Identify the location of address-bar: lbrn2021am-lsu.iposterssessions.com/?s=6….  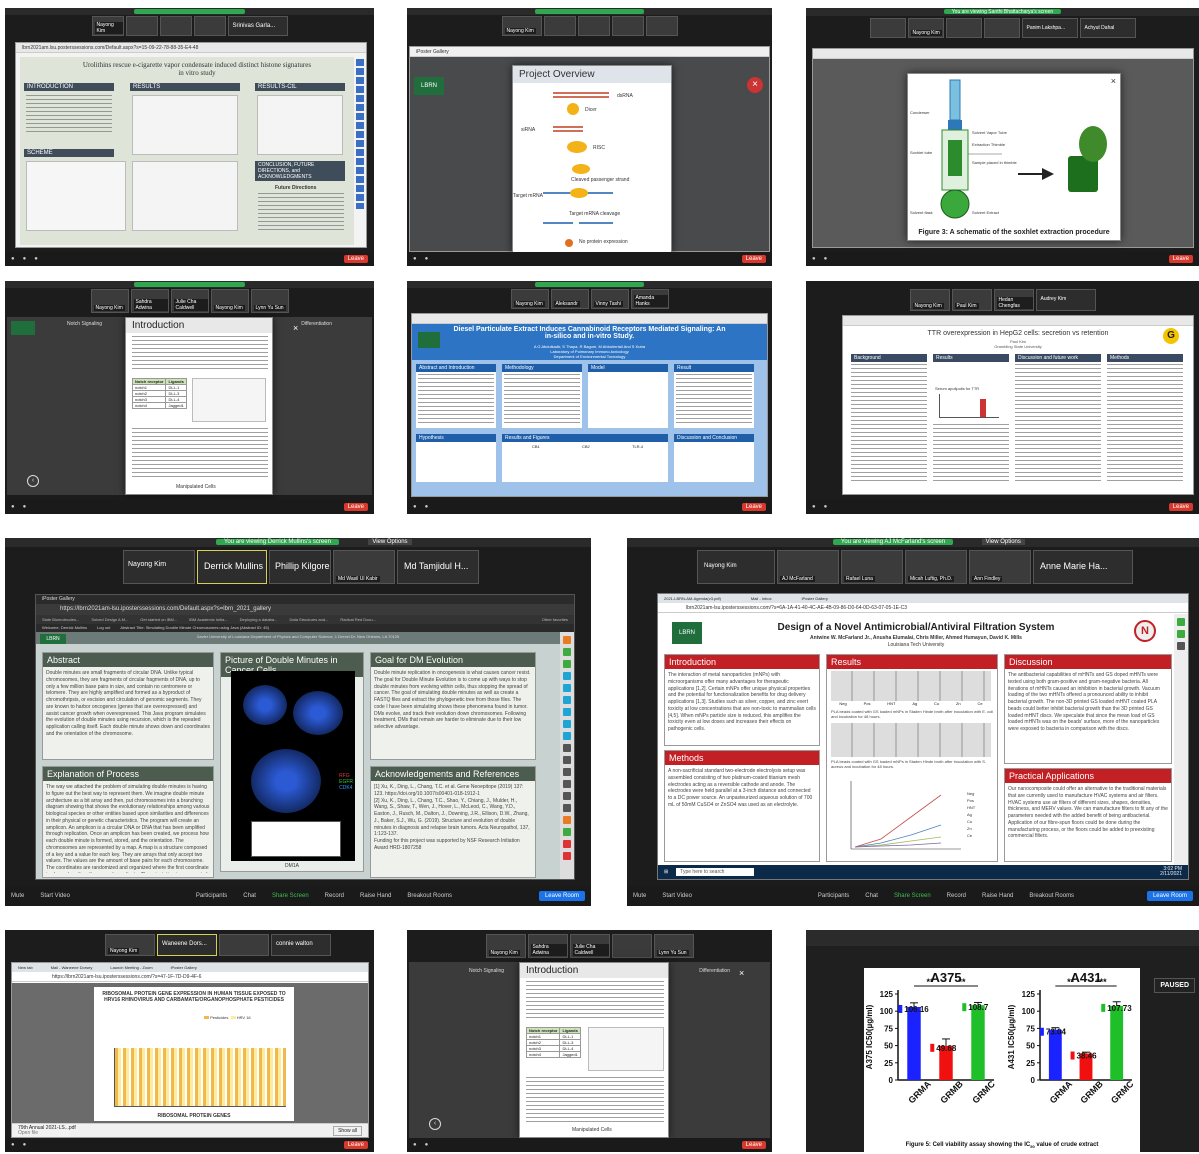
(923, 608).